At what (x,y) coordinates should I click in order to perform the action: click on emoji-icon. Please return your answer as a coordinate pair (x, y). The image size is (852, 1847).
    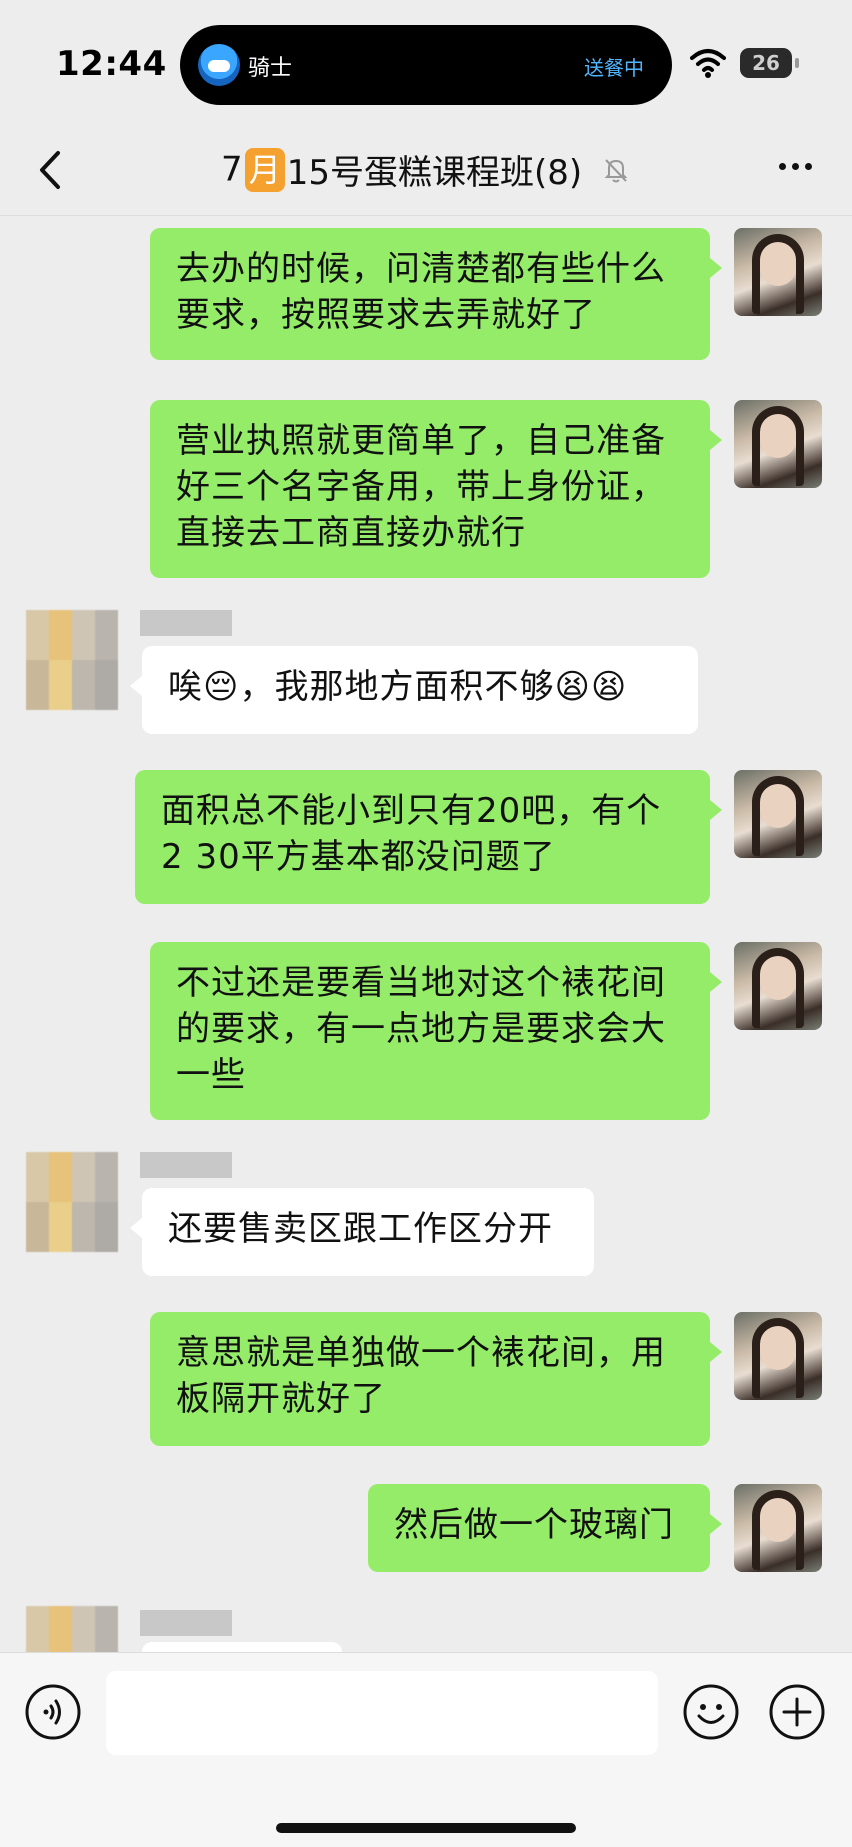
    Looking at the image, I should click on (711, 1712).